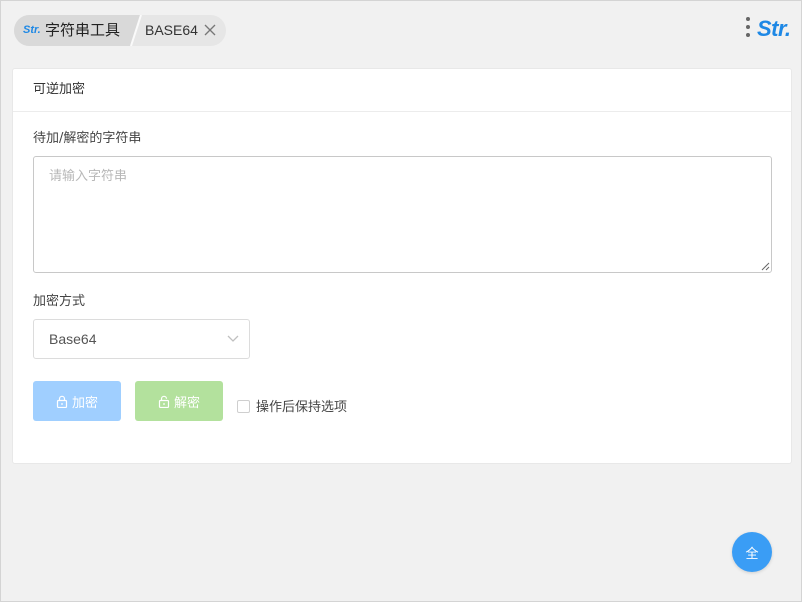 The image size is (802, 602). What do you see at coordinates (141, 339) in the screenshot?
I see `encryption-method-select: Base64` at bounding box center [141, 339].